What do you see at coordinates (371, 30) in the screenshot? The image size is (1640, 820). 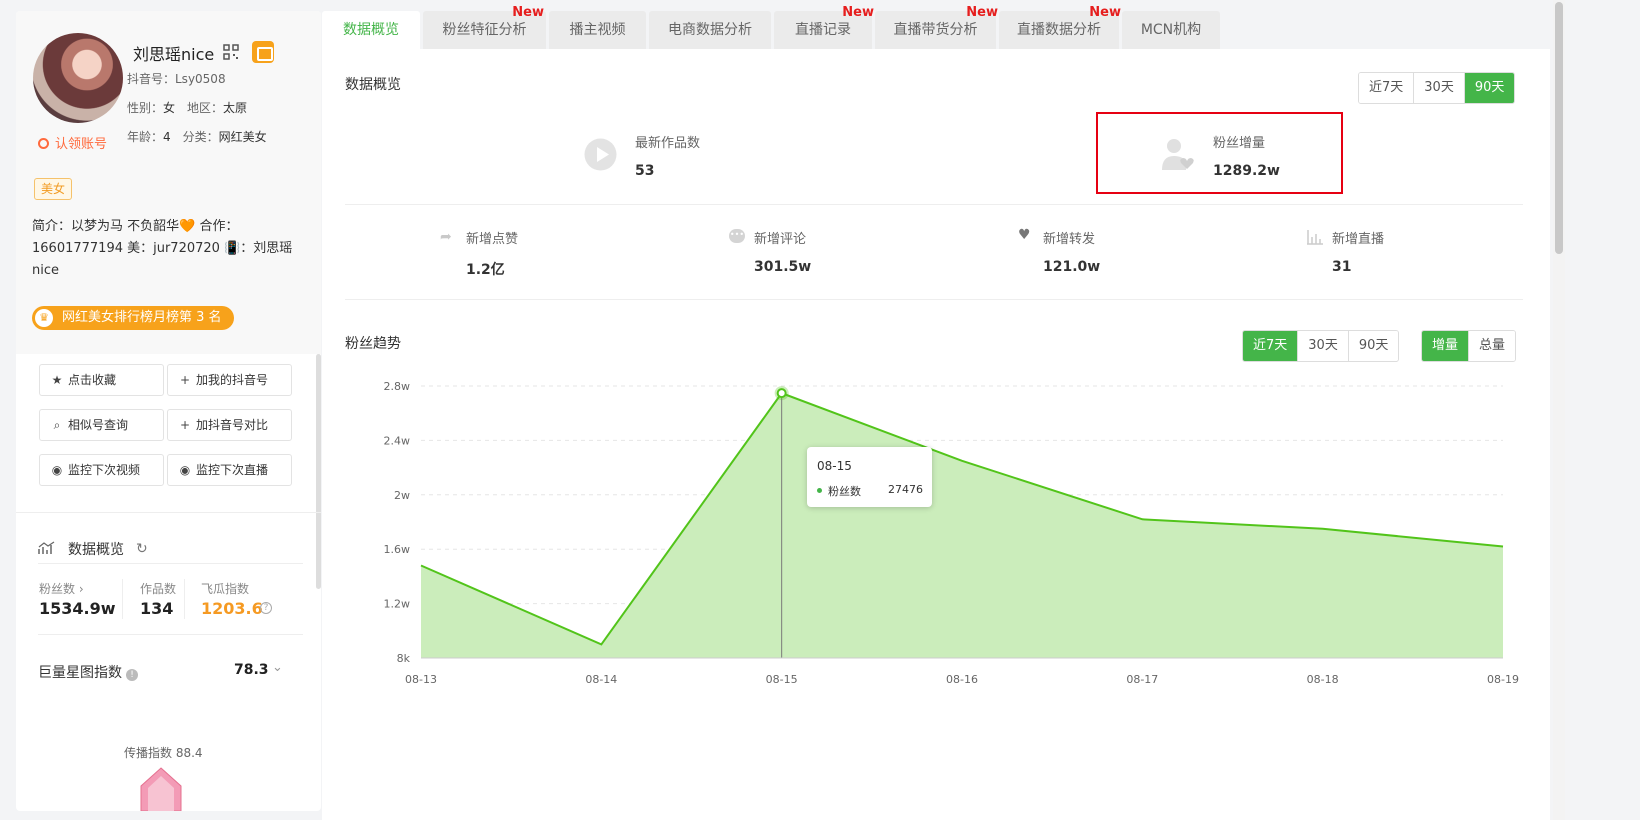 I see `tab-overview: 数据概览` at bounding box center [371, 30].